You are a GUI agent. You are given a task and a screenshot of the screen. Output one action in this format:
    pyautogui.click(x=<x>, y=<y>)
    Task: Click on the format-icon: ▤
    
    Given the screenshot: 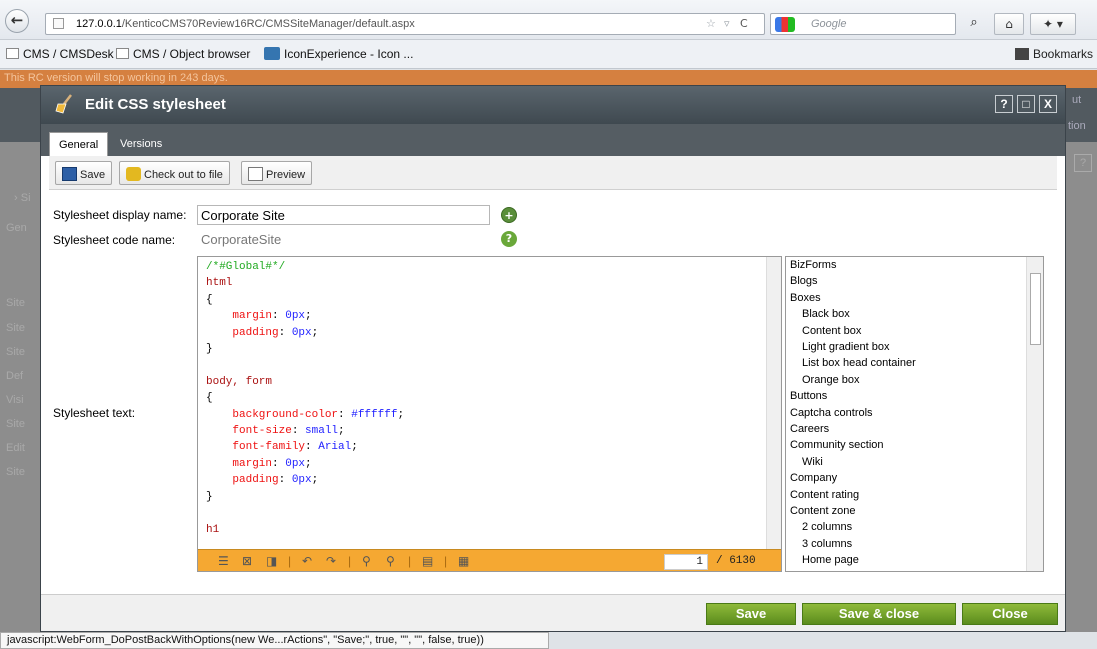 What is the action you would take?
    pyautogui.click(x=427, y=561)
    